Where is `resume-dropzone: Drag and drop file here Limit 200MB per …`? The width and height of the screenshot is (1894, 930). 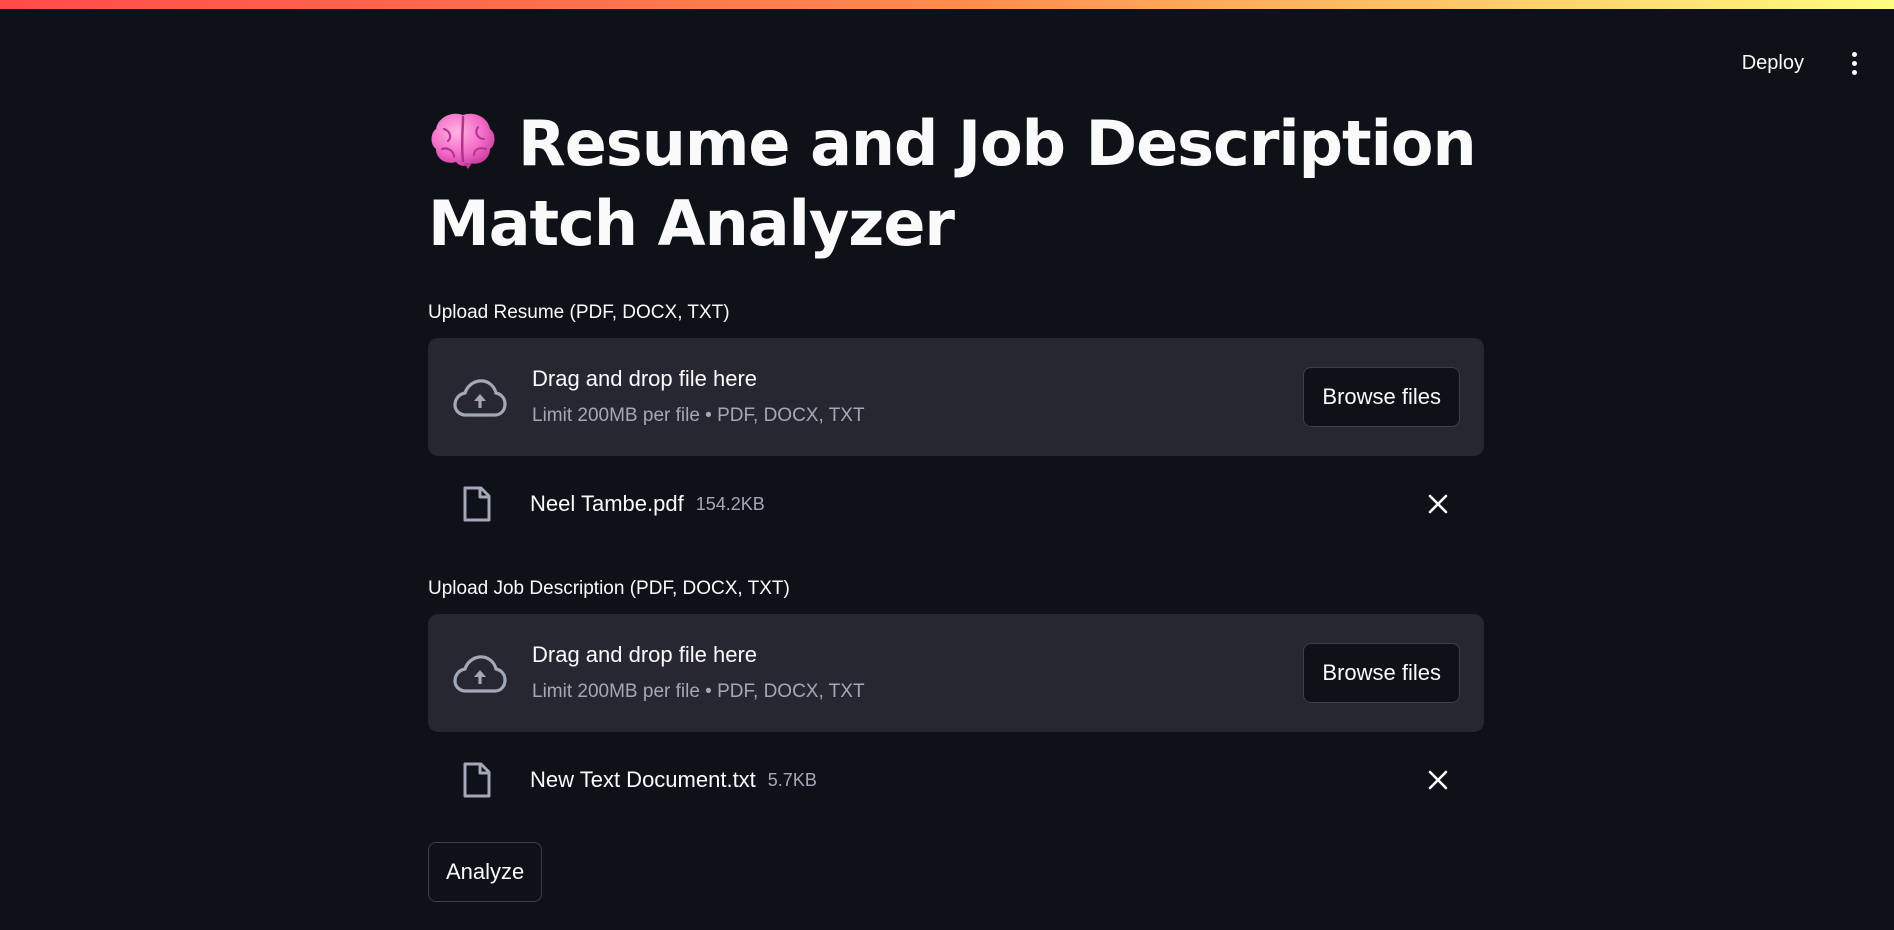
resume-dropzone: Drag and drop file here Limit 200MB per … is located at coordinates (956, 397).